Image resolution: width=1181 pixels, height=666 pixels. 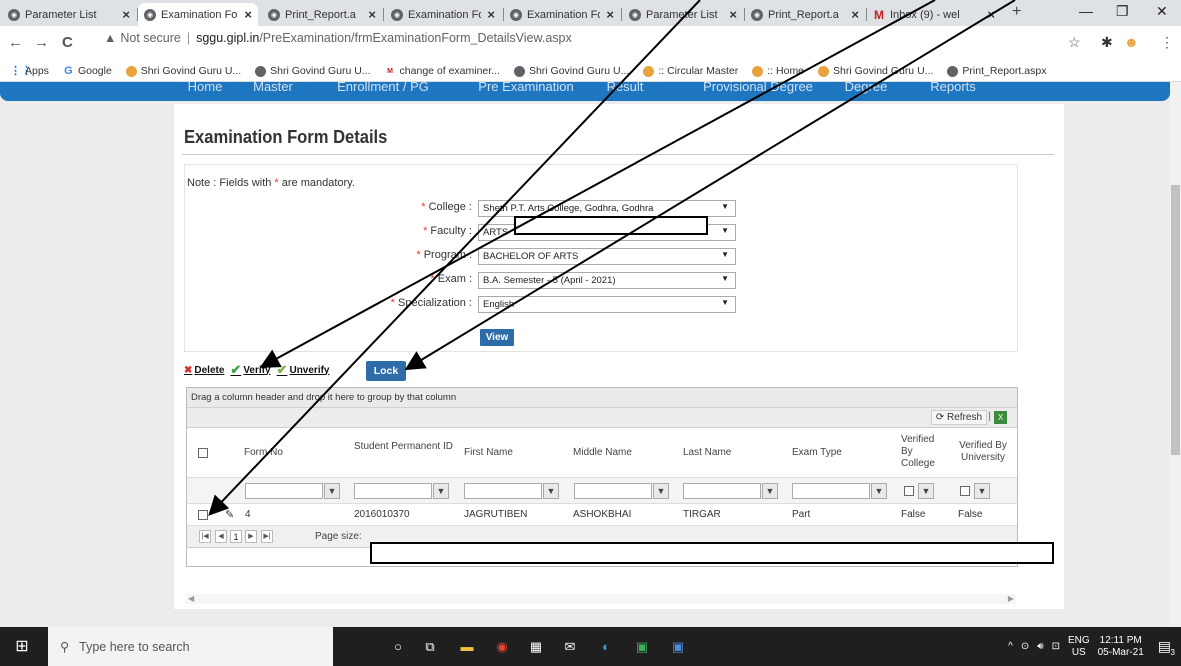 I want to click on mail-icon: ✉, so click(x=570, y=647).